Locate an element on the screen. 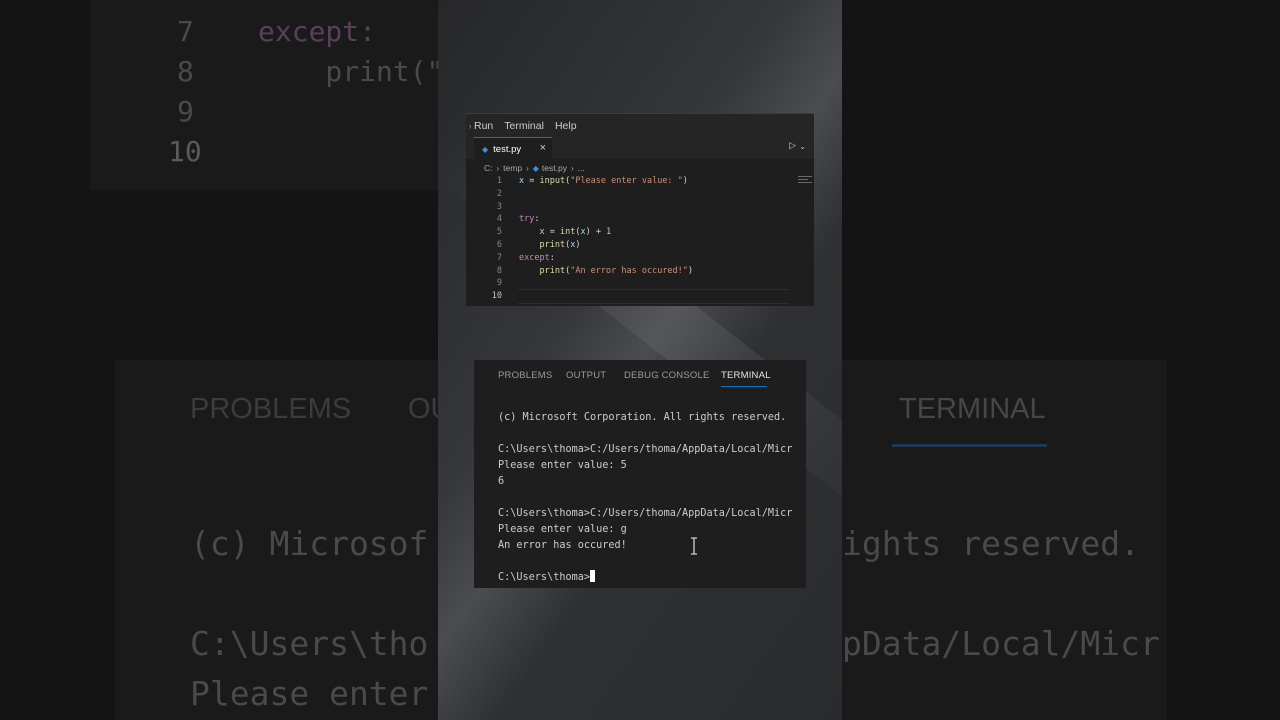  code-line: 6 print(x) is located at coordinates (640, 245).